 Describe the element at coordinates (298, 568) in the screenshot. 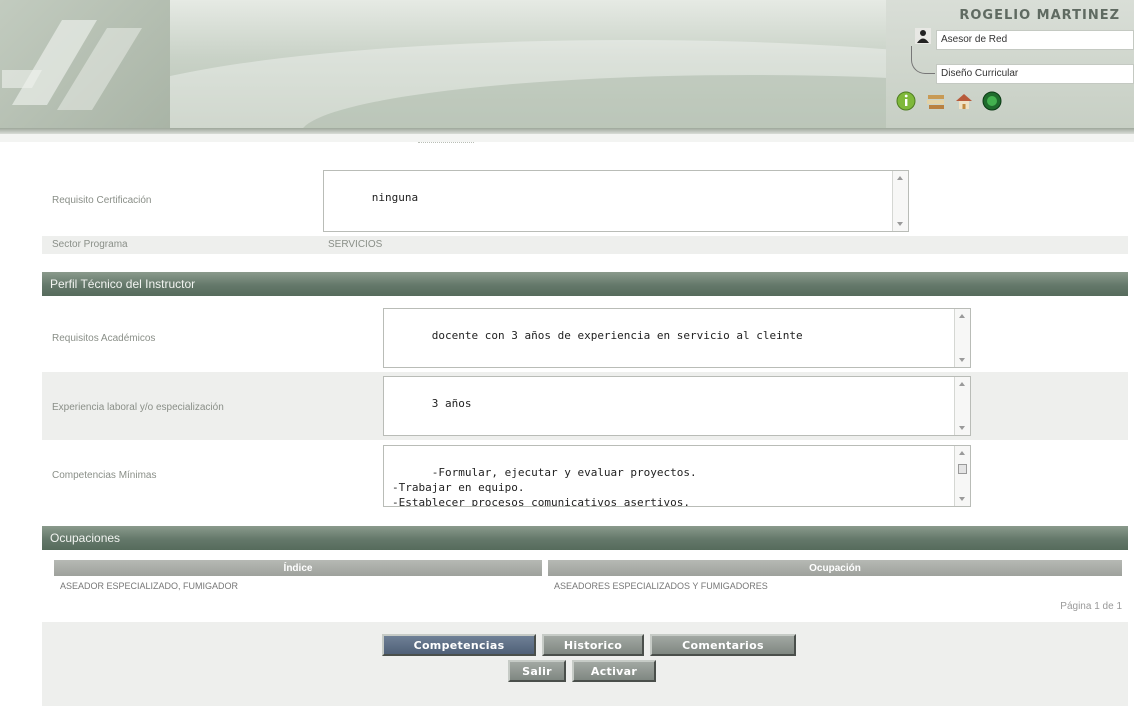

I see `column-header-indice: Índice` at that location.